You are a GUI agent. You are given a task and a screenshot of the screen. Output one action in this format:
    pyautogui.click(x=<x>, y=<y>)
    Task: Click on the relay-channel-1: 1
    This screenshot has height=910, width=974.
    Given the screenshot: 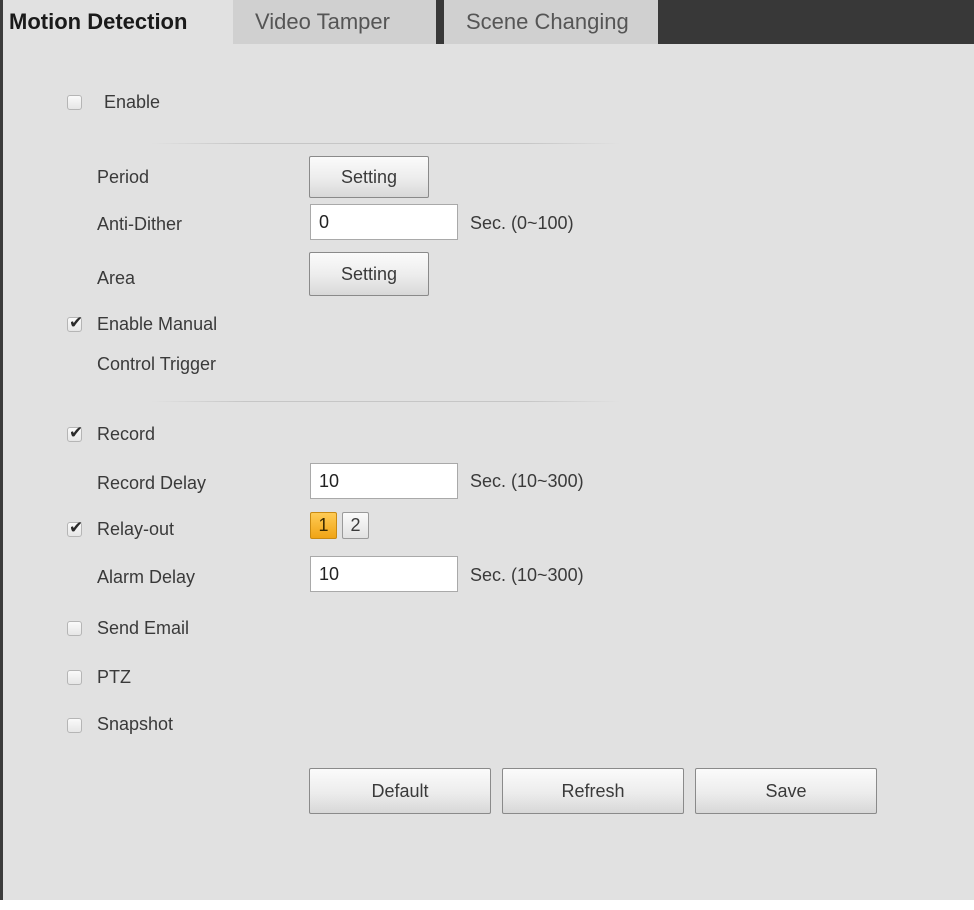 What is the action you would take?
    pyautogui.click(x=323, y=525)
    